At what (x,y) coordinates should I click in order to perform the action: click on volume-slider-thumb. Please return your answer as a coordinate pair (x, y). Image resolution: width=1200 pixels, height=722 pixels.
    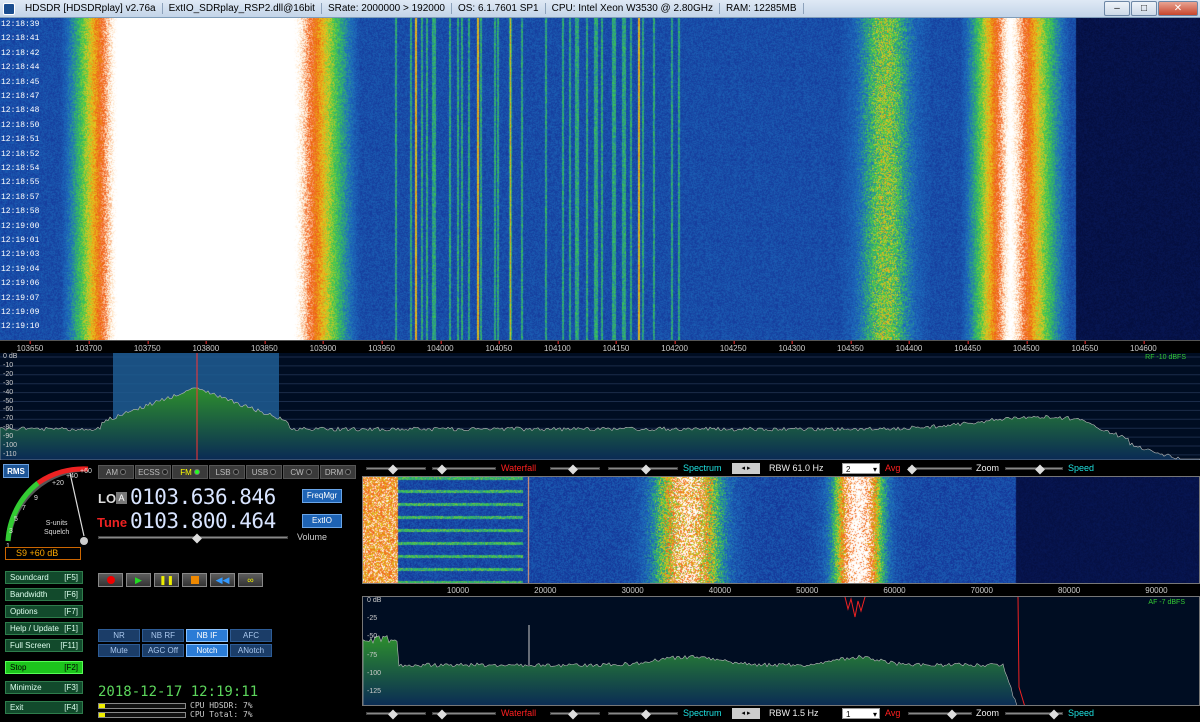
    Looking at the image, I should click on (196, 538).